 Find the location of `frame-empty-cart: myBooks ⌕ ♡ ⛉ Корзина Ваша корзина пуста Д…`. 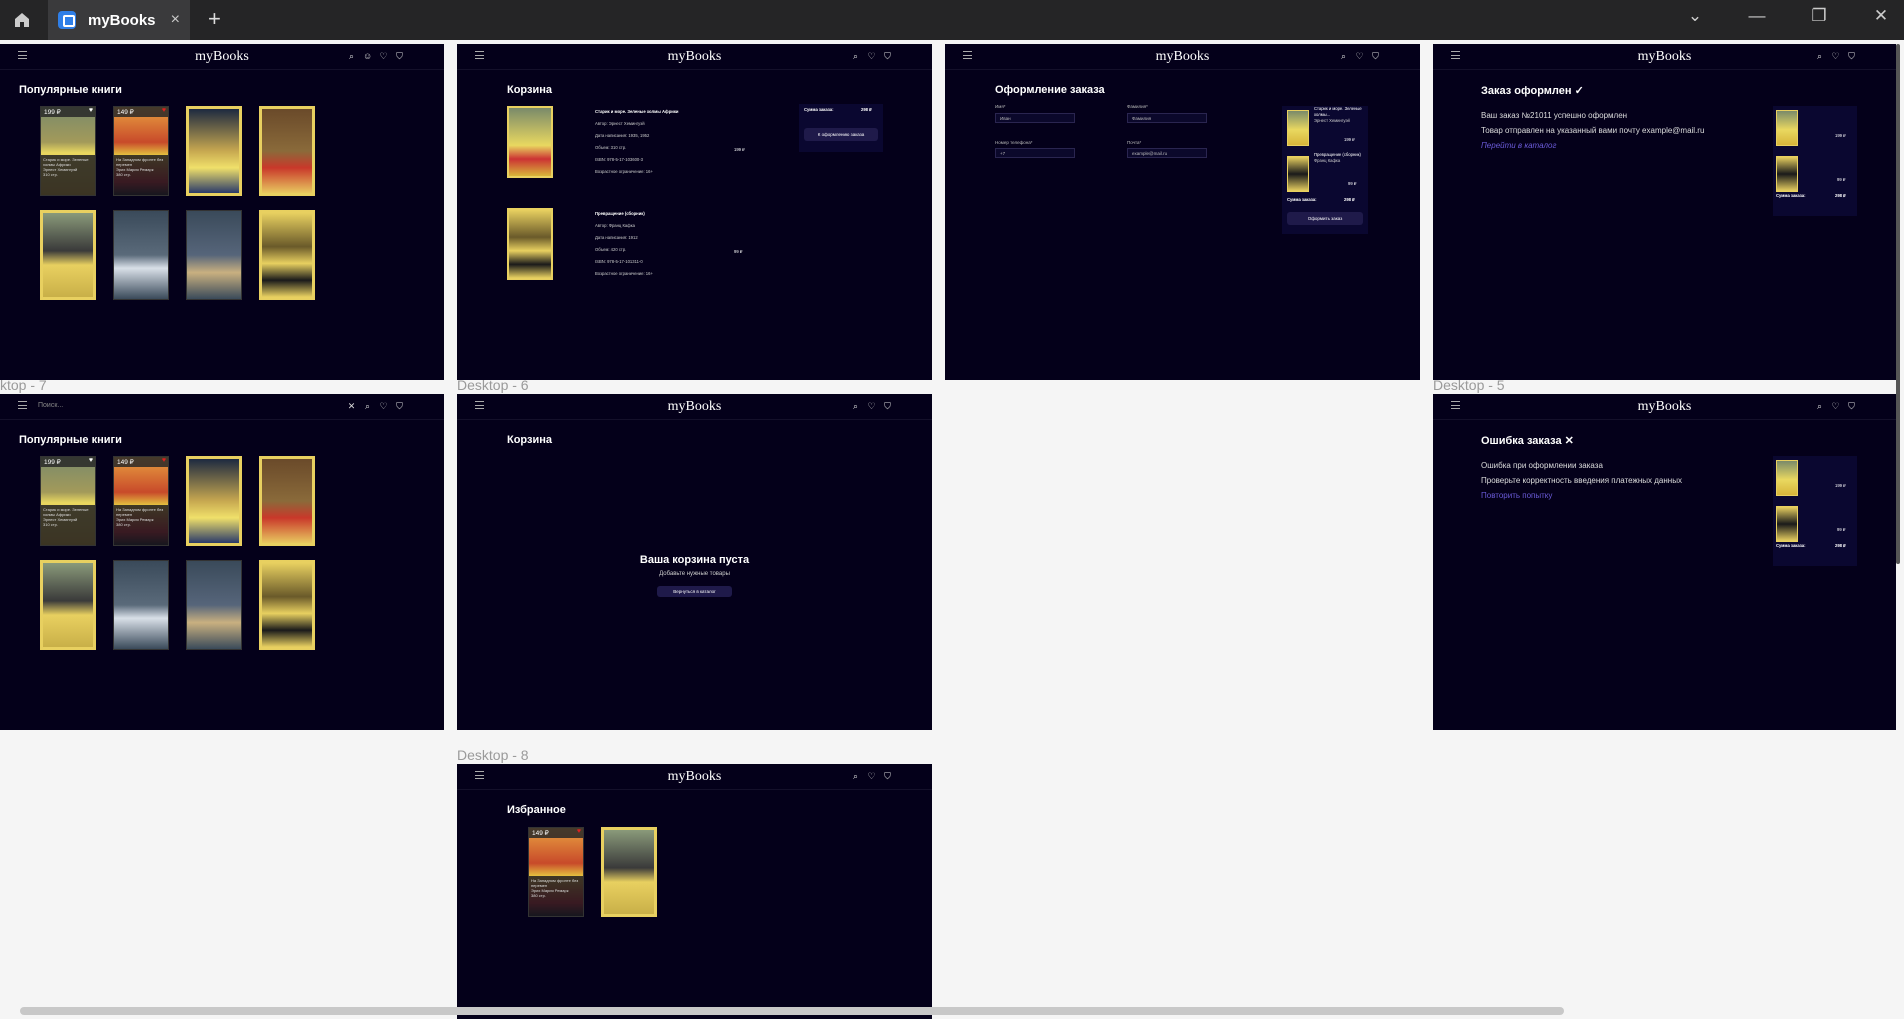

frame-empty-cart: myBooks ⌕ ♡ ⛉ Корзина Ваша корзина пуста Д… is located at coordinates (694, 562).